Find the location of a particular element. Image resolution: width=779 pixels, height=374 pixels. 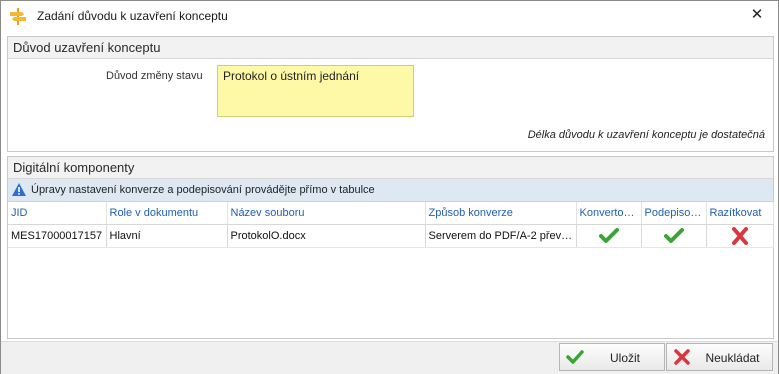

warning-triangle-icon is located at coordinates (19, 189).